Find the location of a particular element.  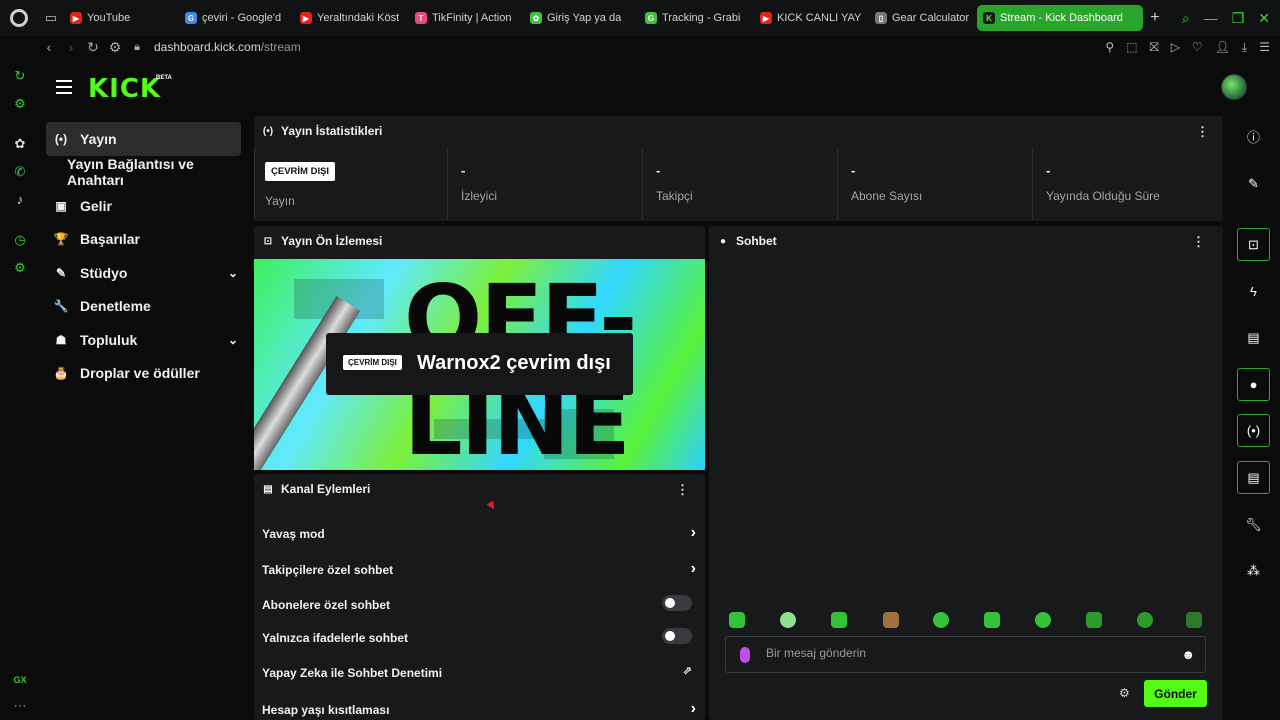

chevron-down-icon: ⌄ is located at coordinates (232, 339).